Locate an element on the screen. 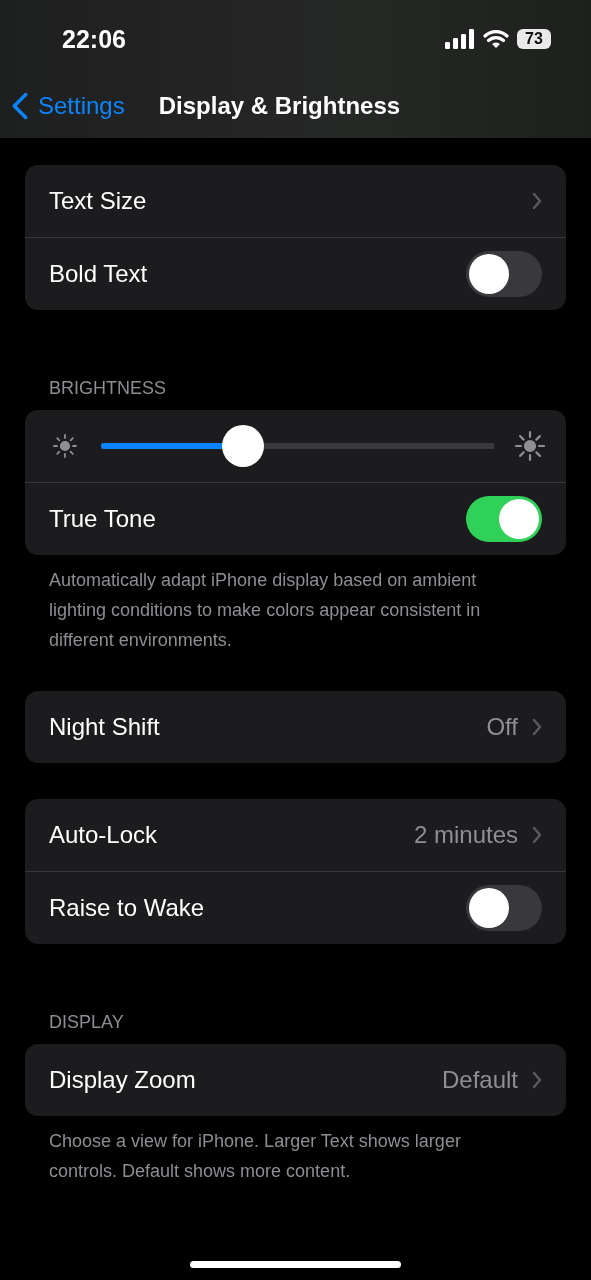  row-label: True Tone is located at coordinates (102, 519).